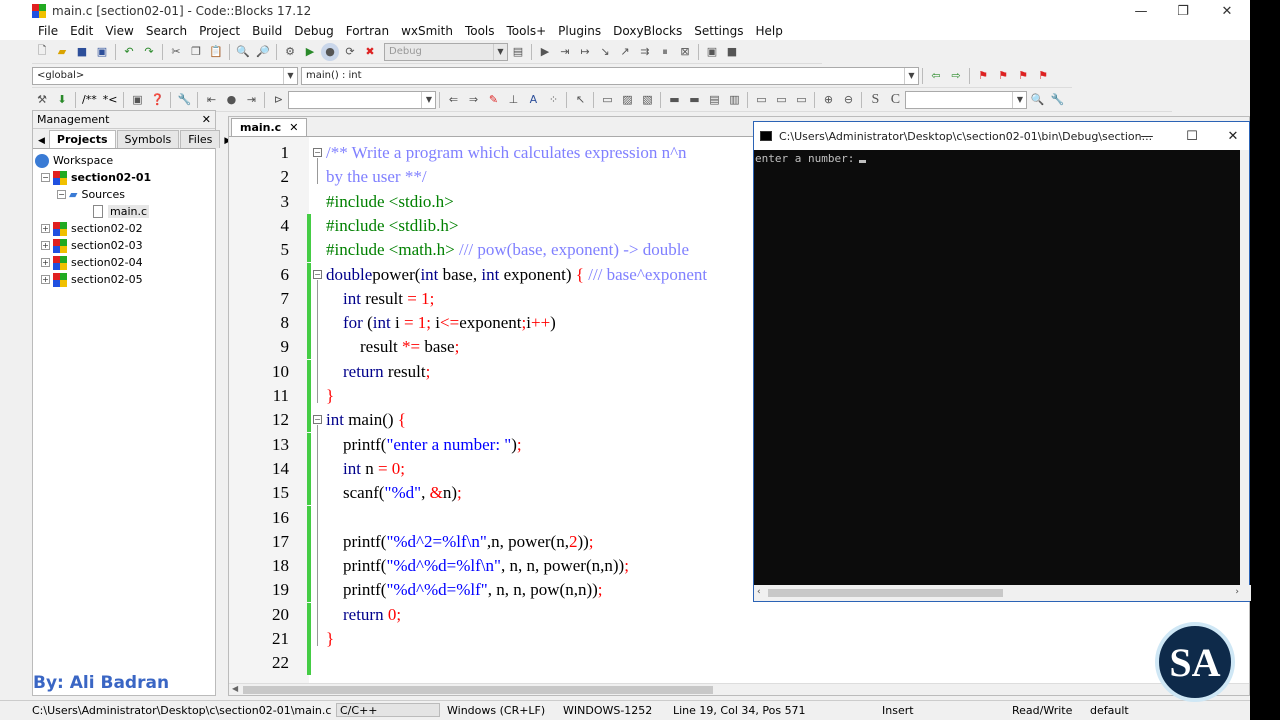  What do you see at coordinates (362, 99) in the screenshot?
I see `wxsmith-select: ▼` at bounding box center [362, 99].